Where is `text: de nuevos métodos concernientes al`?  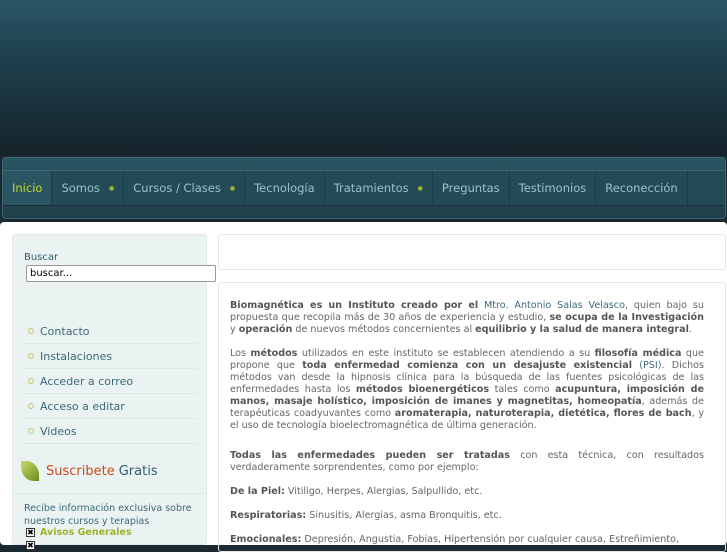
text: de nuevos métodos concernientes al is located at coordinates (384, 329).